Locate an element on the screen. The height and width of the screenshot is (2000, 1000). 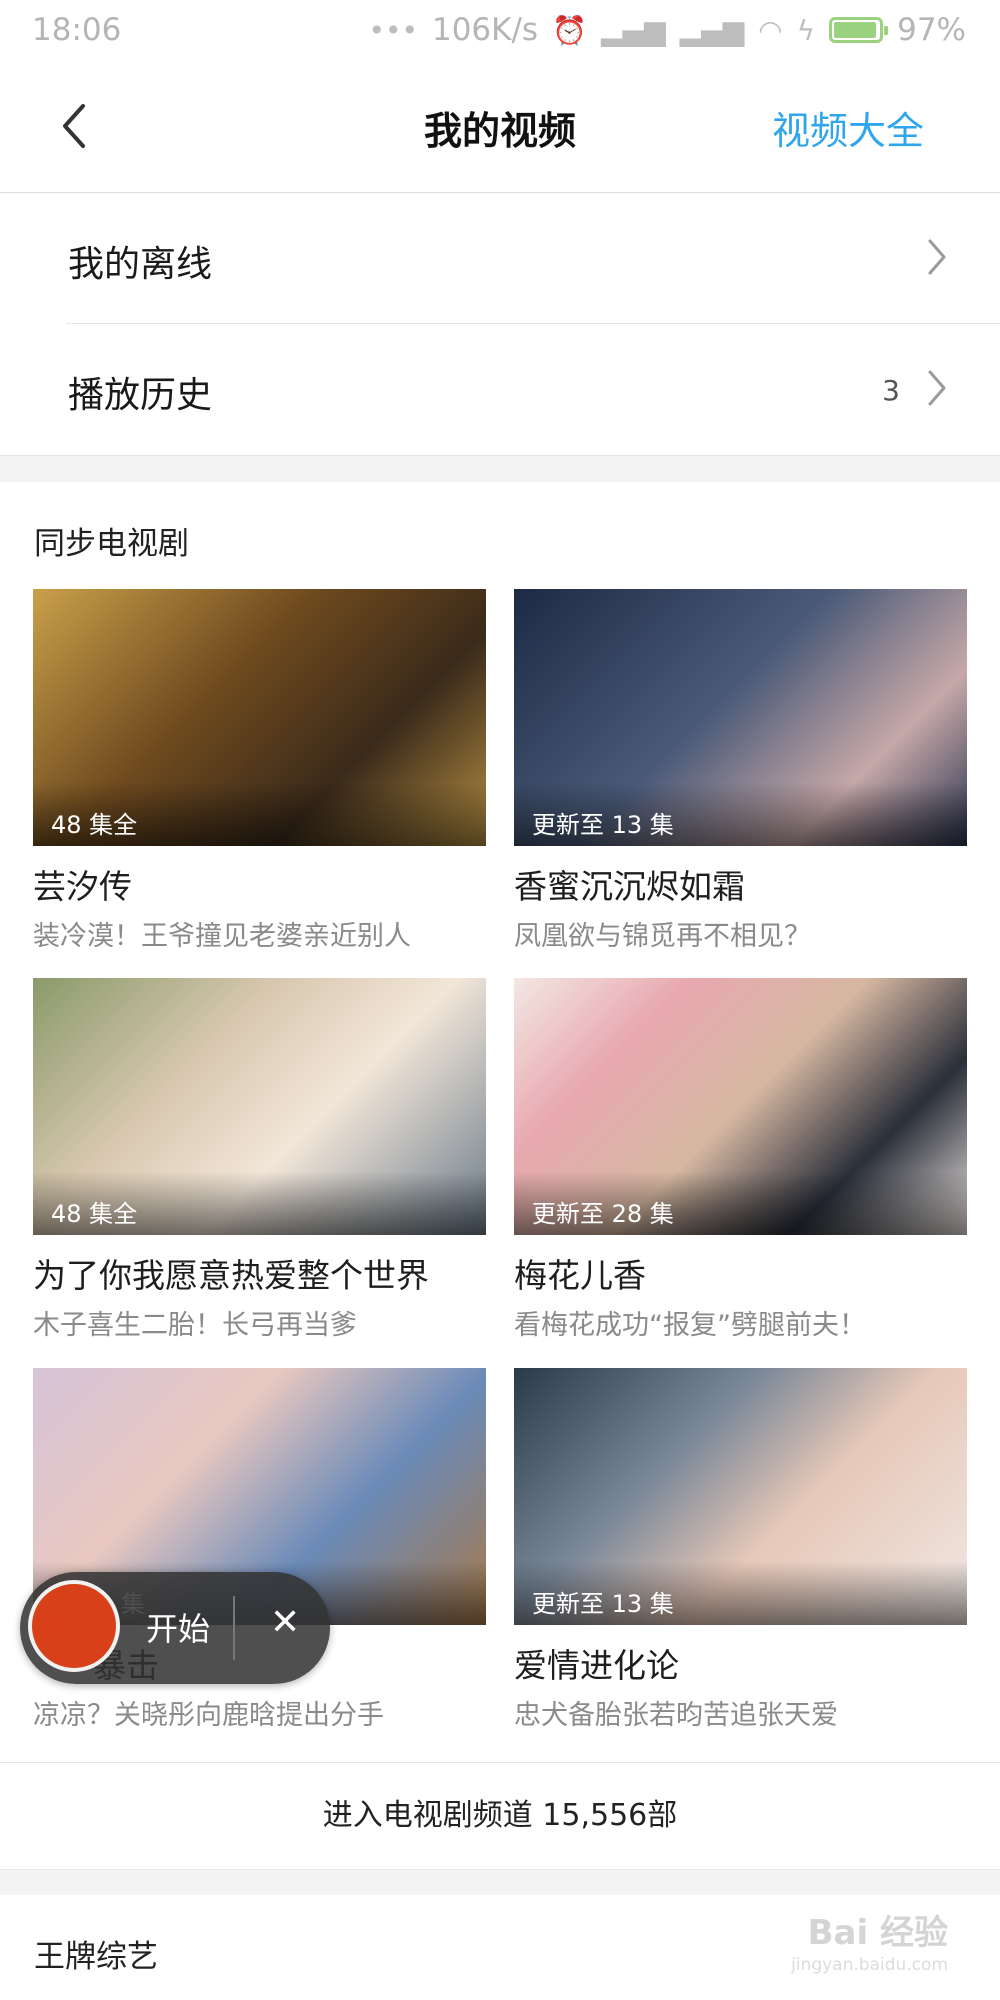
drama-description: 凉凉？关晓彤向鹿晗提出分手 is located at coordinates (208, 1715).